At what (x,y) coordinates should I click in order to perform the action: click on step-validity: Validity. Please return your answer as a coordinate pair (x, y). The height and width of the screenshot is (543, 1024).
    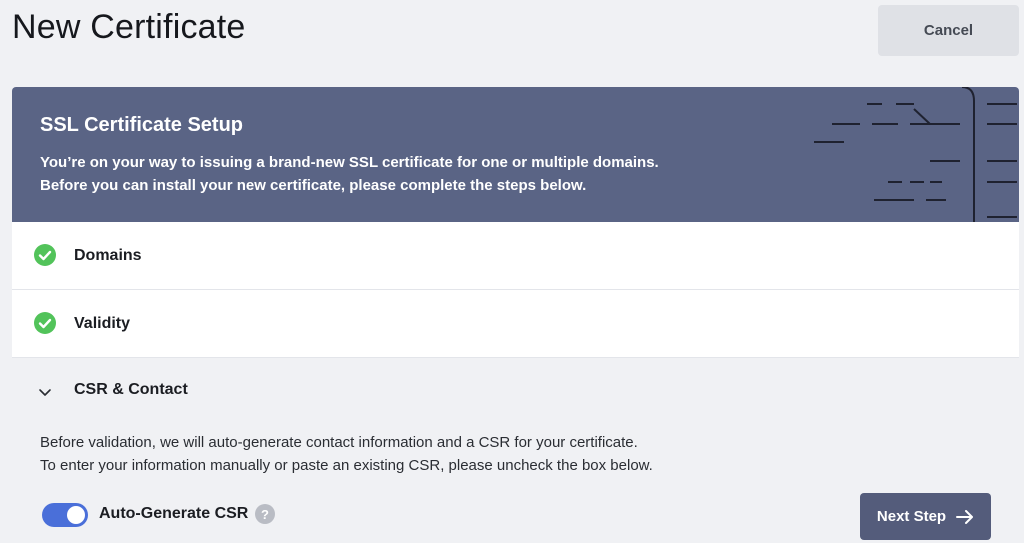
    Looking at the image, I should click on (515, 324).